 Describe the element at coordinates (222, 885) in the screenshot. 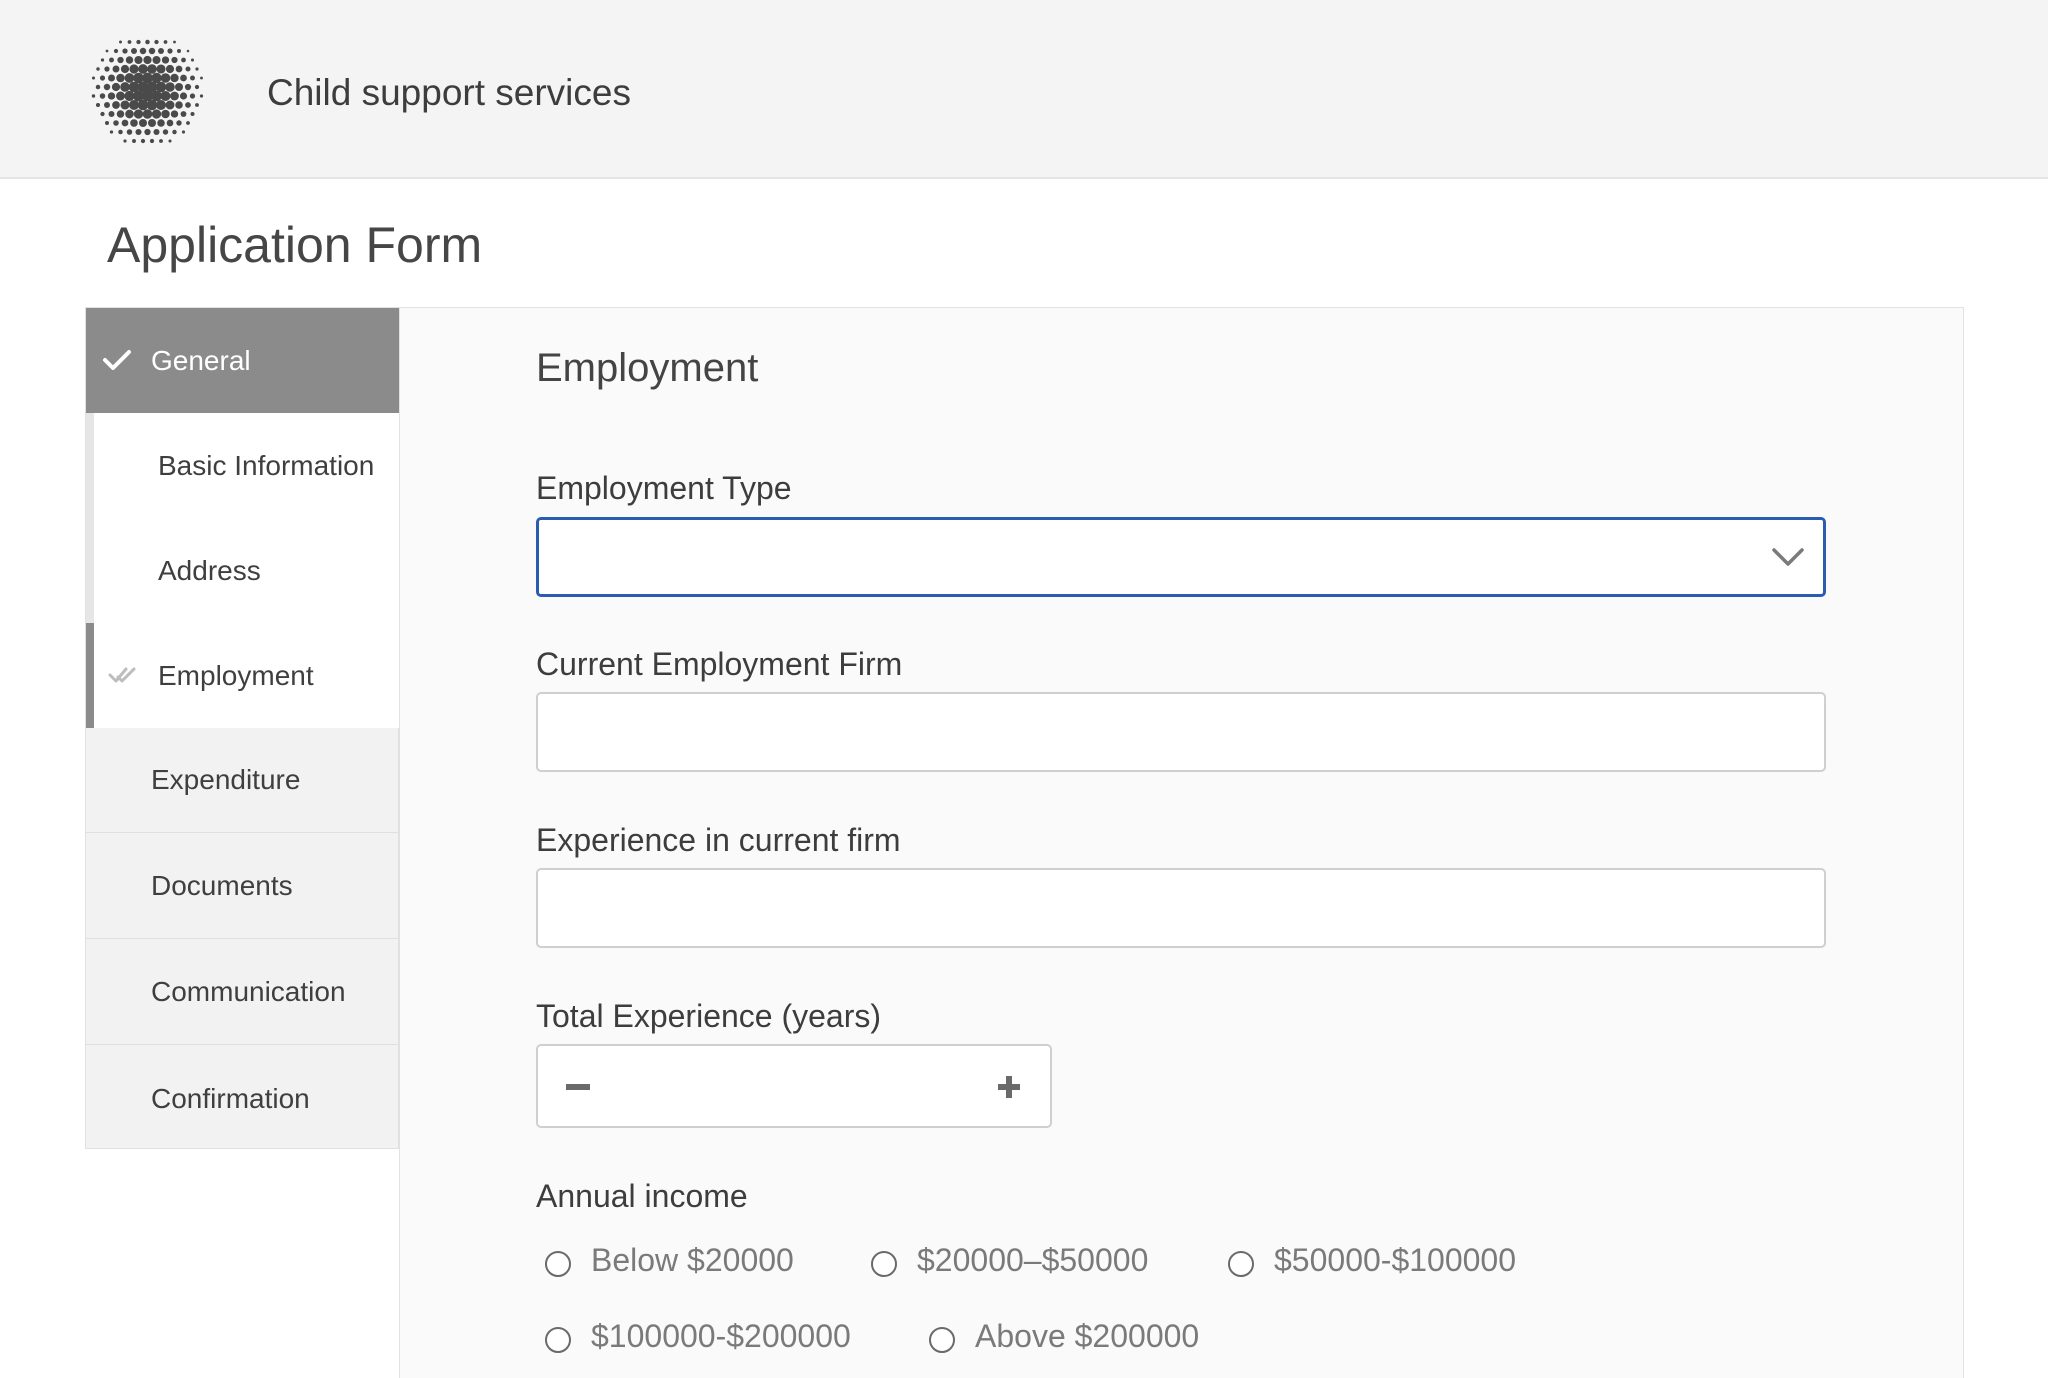

I see `sidebar-item-label: Documents` at that location.